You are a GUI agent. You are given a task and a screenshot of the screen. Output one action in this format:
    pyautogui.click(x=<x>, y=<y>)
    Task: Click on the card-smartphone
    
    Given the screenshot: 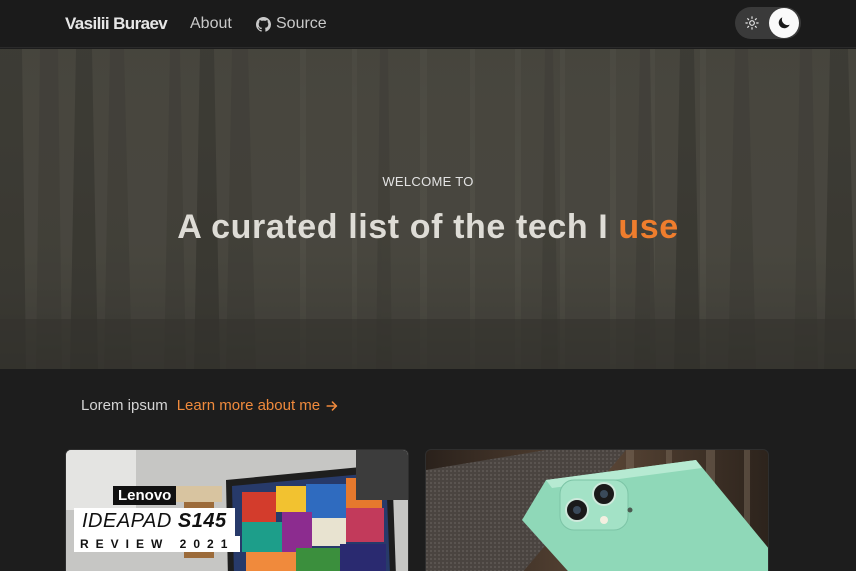 What is the action you would take?
    pyautogui.click(x=597, y=510)
    